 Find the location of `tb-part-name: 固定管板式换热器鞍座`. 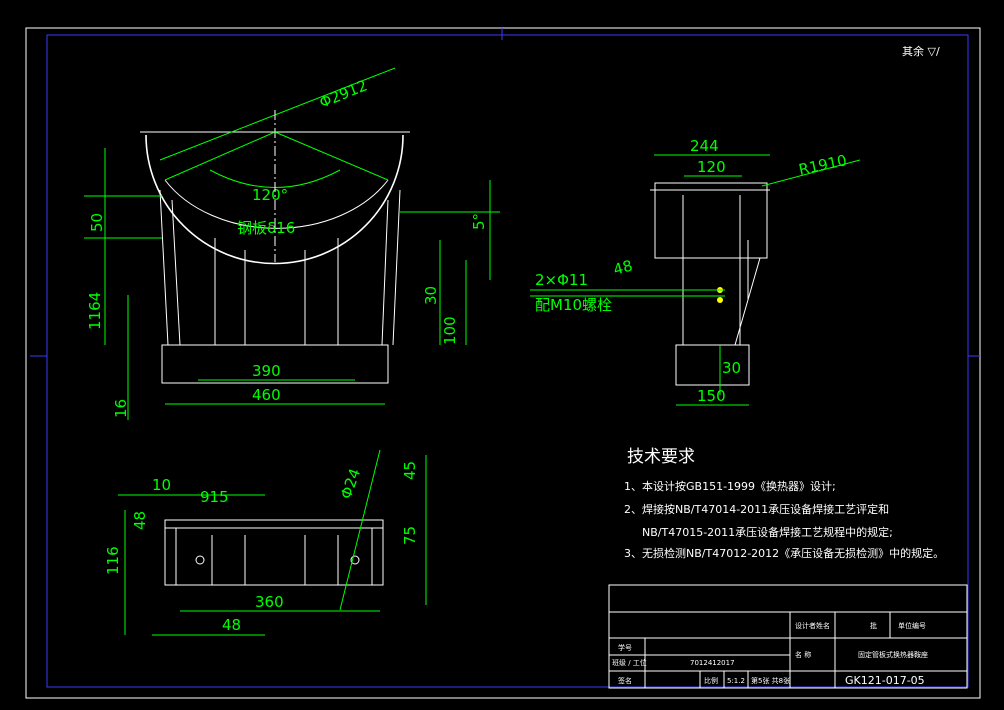

tb-part-name: 固定管板式换热器鞍座 is located at coordinates (893, 654).